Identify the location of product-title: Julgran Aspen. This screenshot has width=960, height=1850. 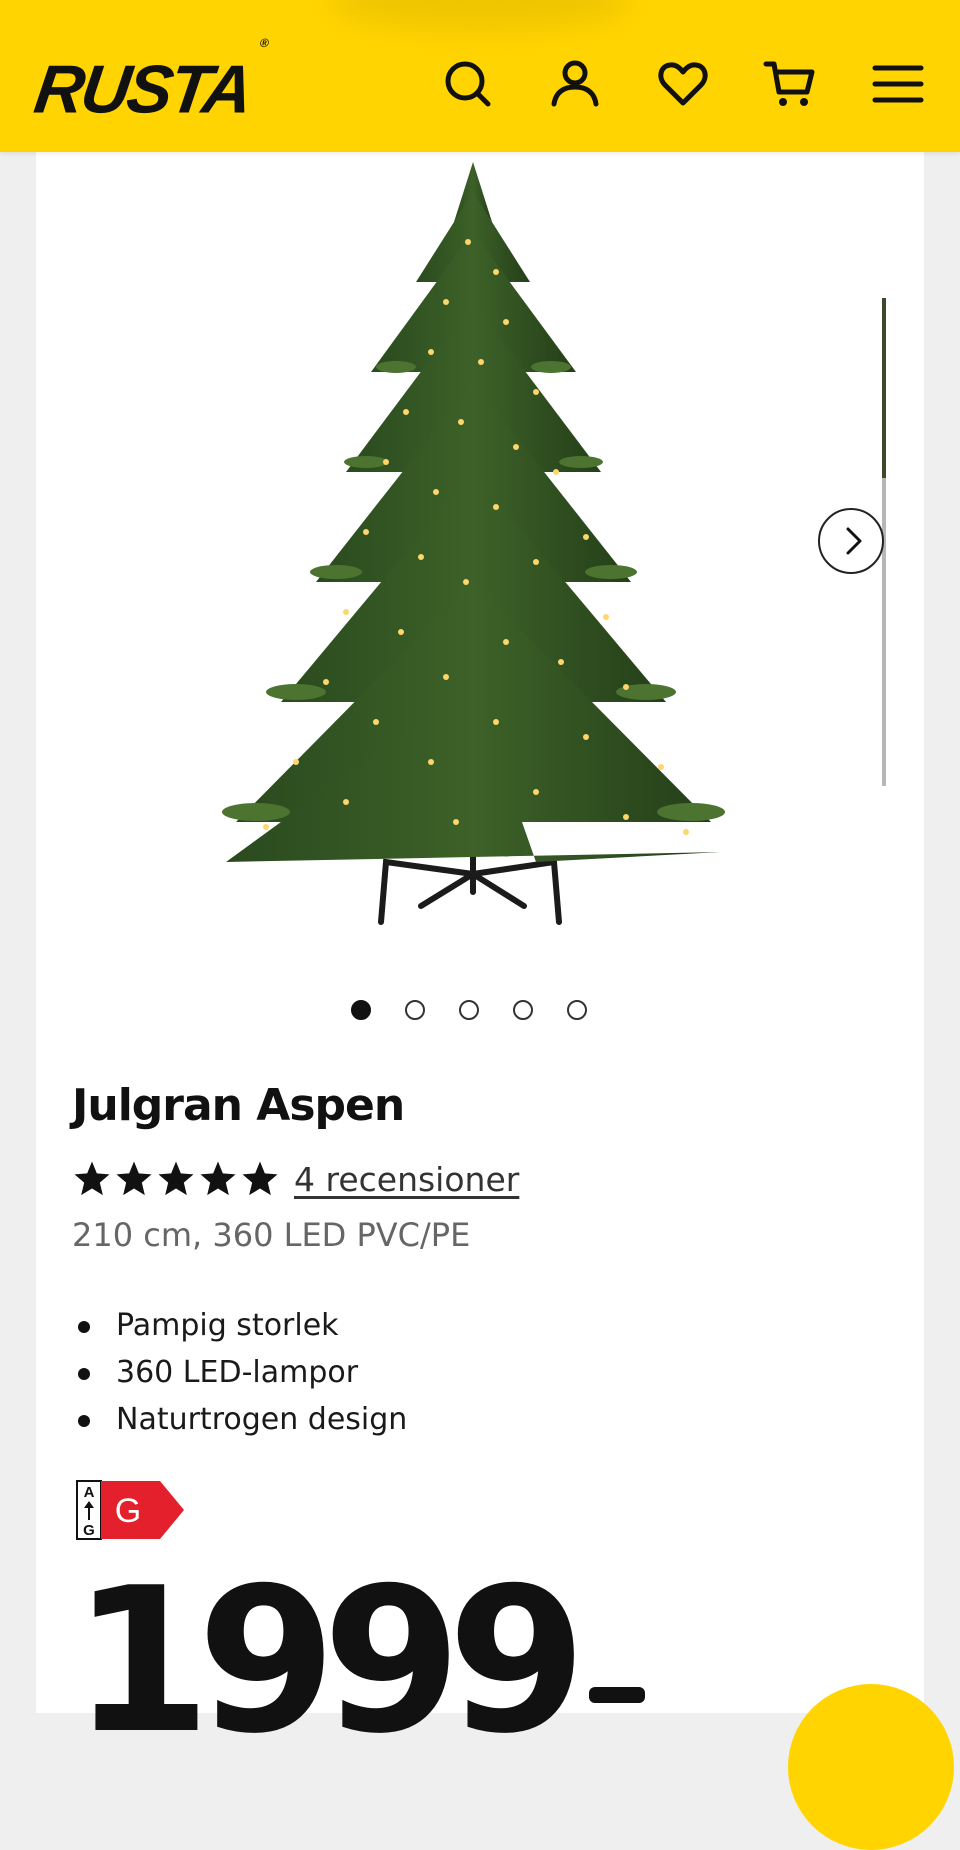
(238, 1105).